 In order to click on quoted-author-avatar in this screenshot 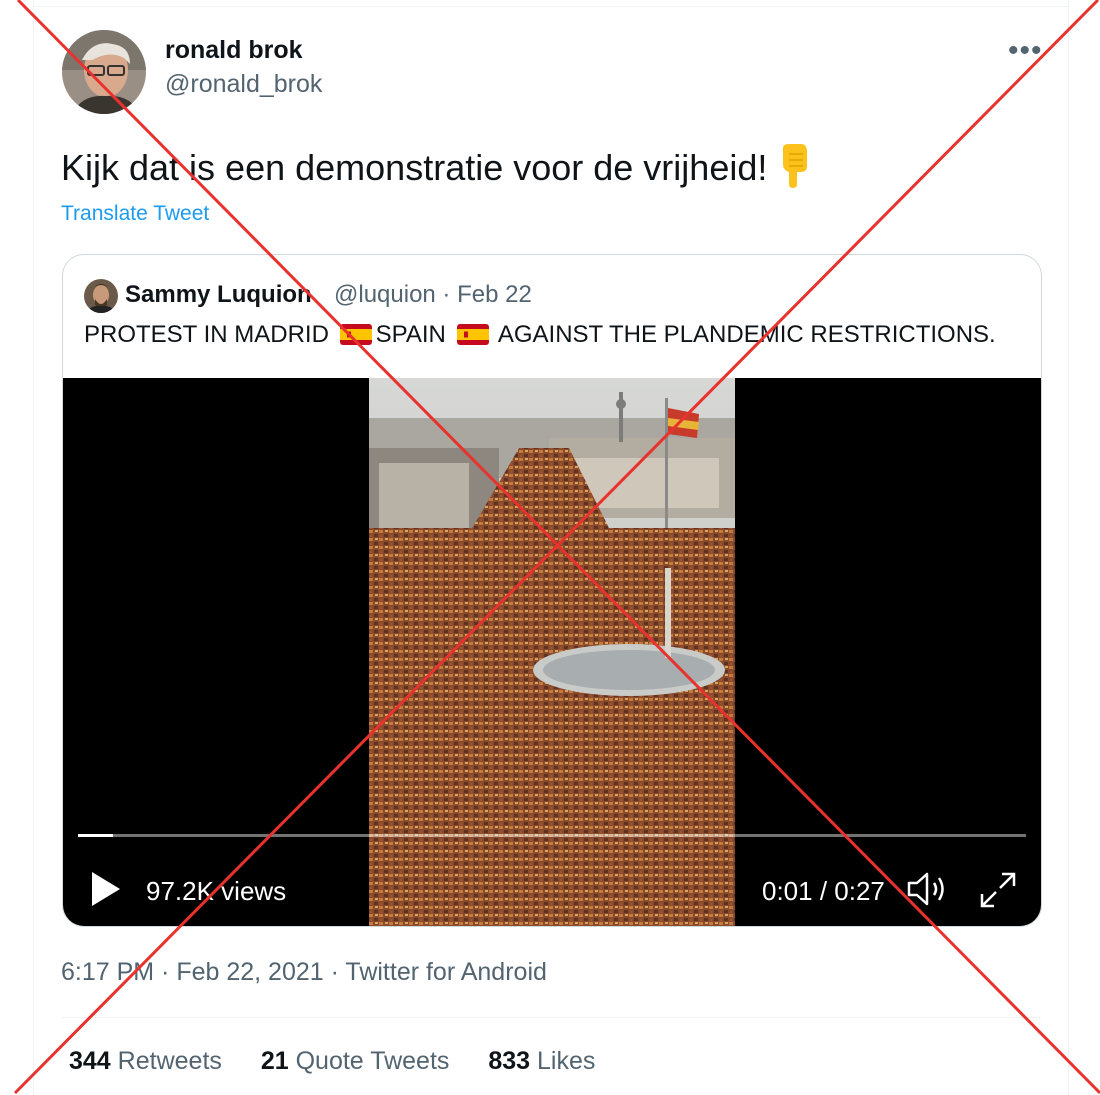, I will do `click(101, 296)`.